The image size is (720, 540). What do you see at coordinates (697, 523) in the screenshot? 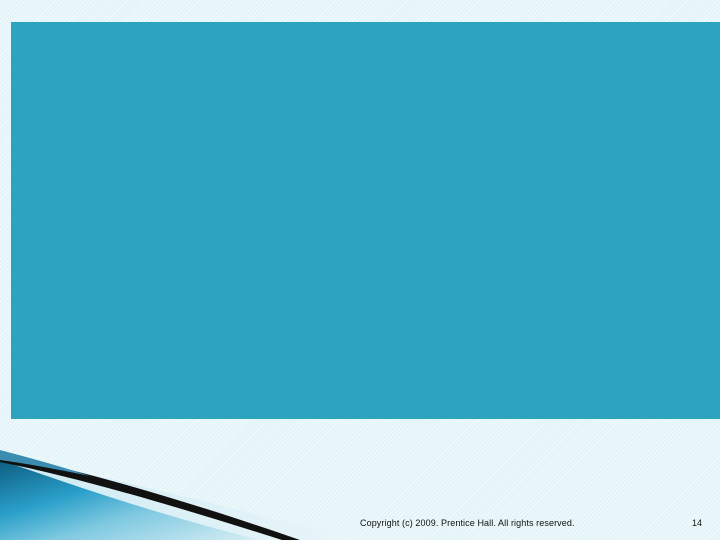
I see `footer-page-number: 14` at bounding box center [697, 523].